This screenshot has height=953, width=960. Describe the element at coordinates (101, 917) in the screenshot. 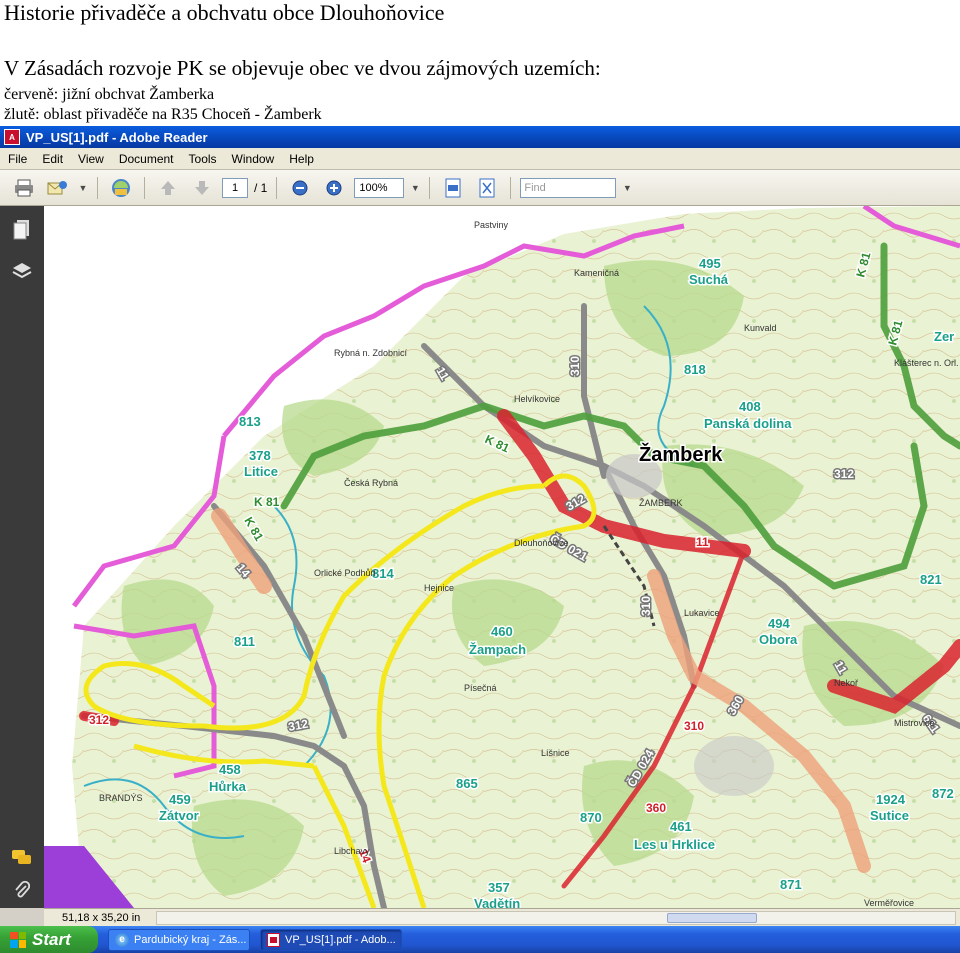

I see `page-size: 51,18 x 35,20 in` at that location.